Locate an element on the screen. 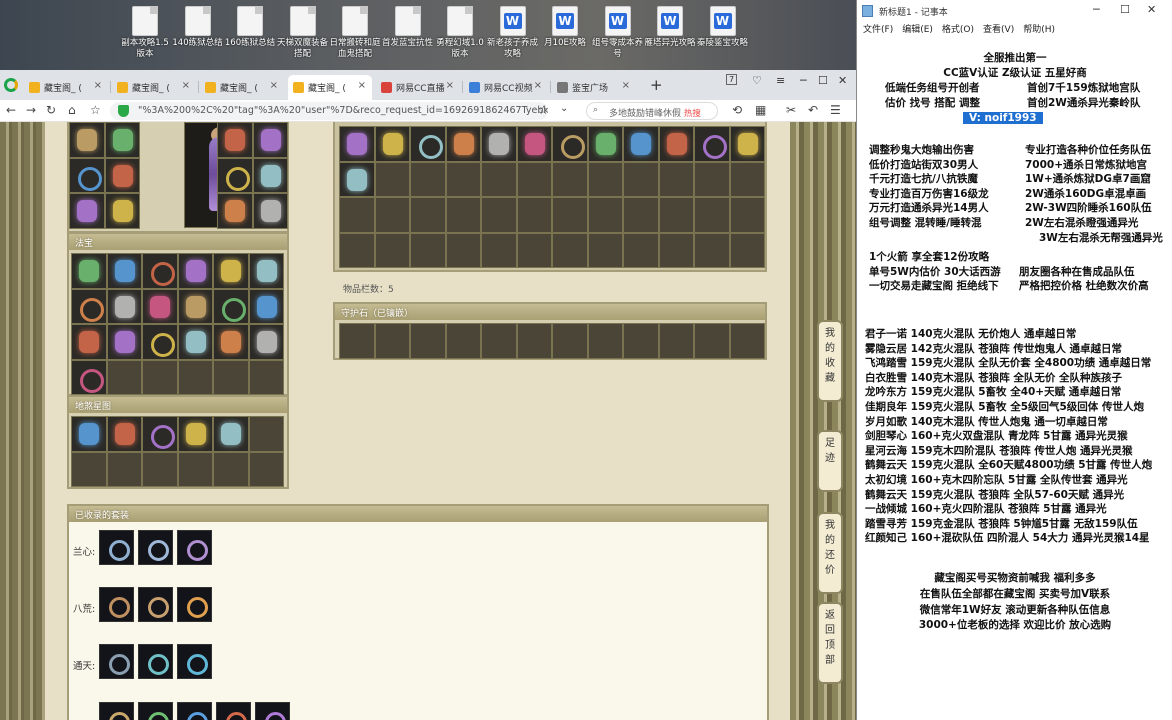 The height and width of the screenshot is (720, 1172). side-button: 返回顶部 is located at coordinates (830, 643).